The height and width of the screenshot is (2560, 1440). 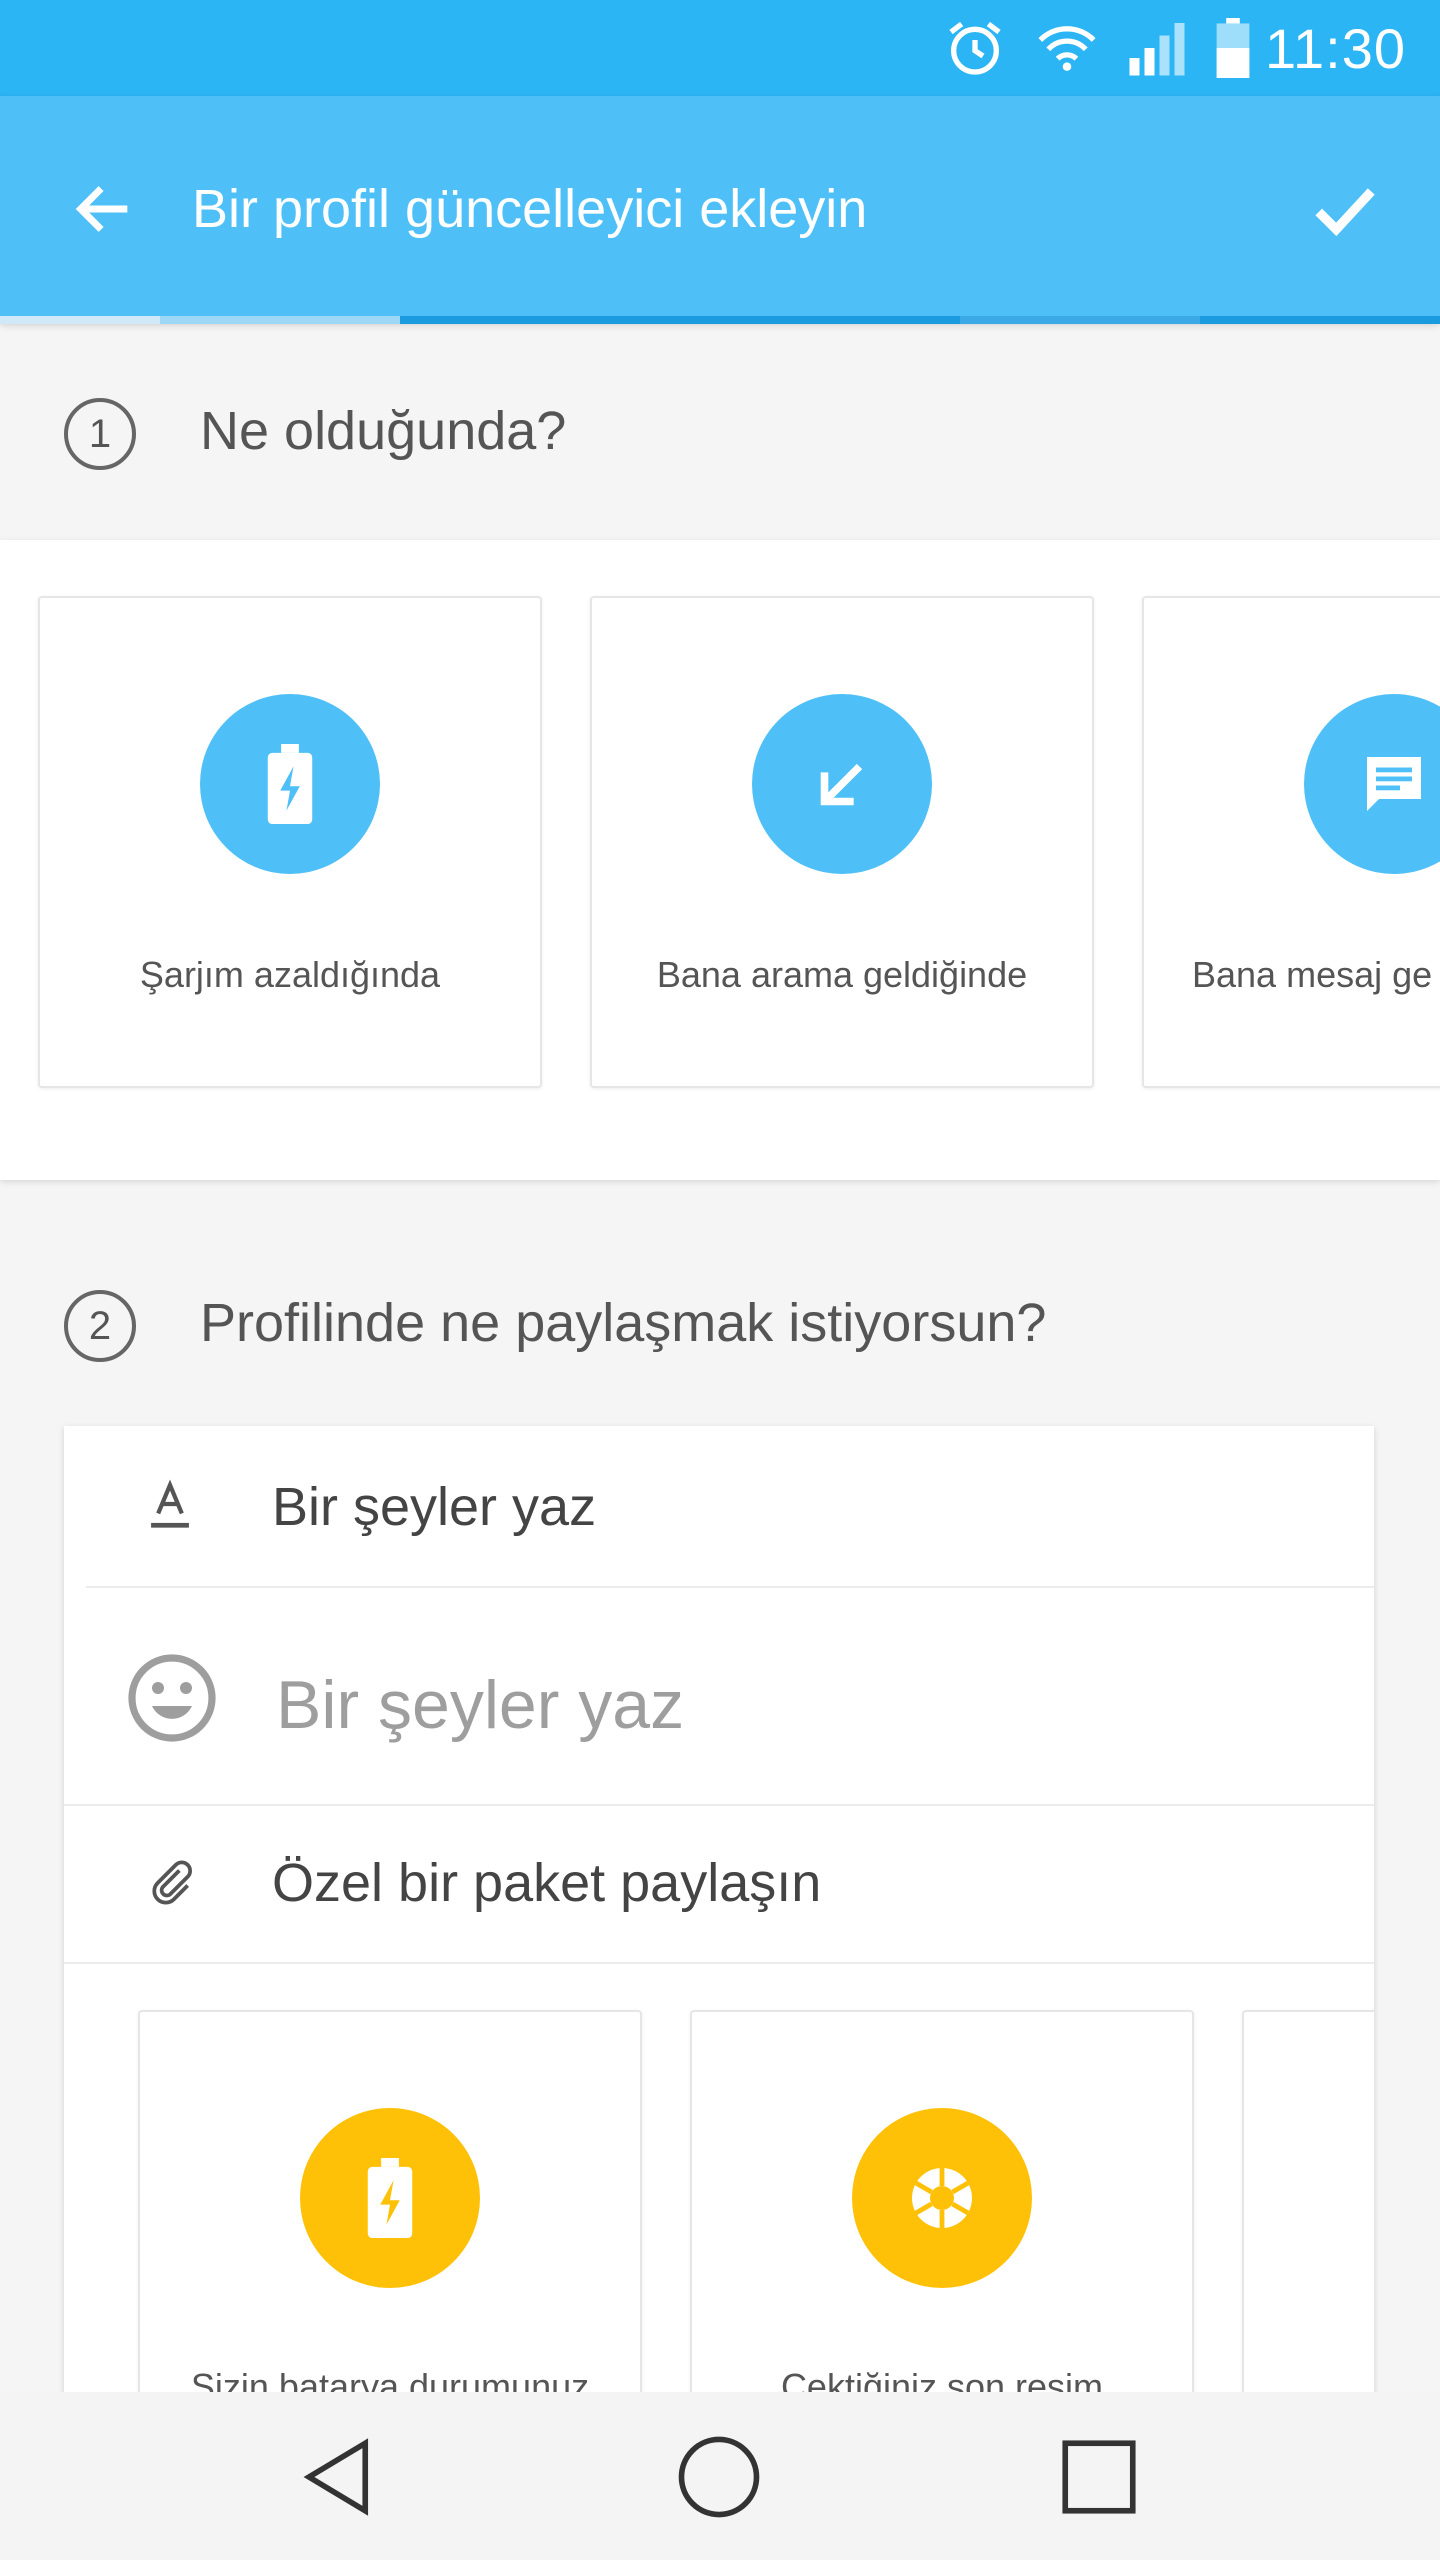 What do you see at coordinates (719, 1506) in the screenshot?
I see `write-something-option: Bir şeyler yaz` at bounding box center [719, 1506].